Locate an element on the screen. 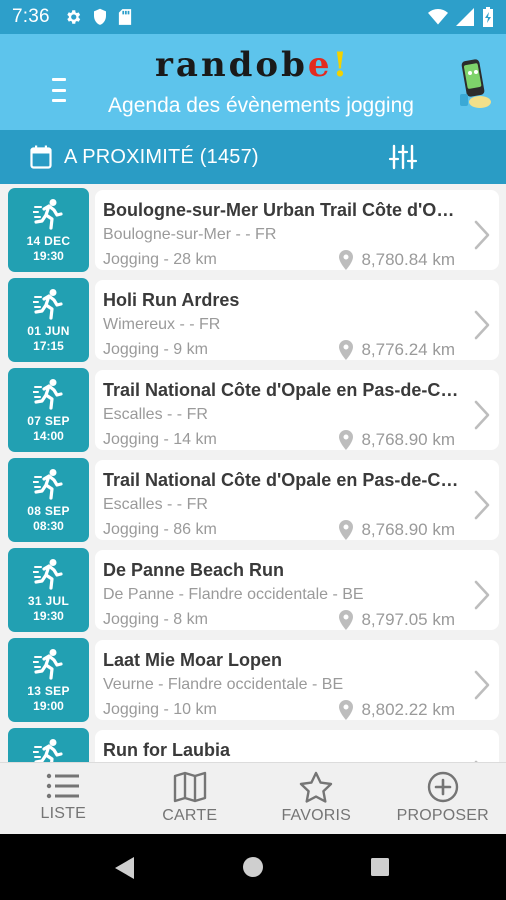 The image size is (506, 900). event-title: Holi Run Ardres is located at coordinates (171, 300).